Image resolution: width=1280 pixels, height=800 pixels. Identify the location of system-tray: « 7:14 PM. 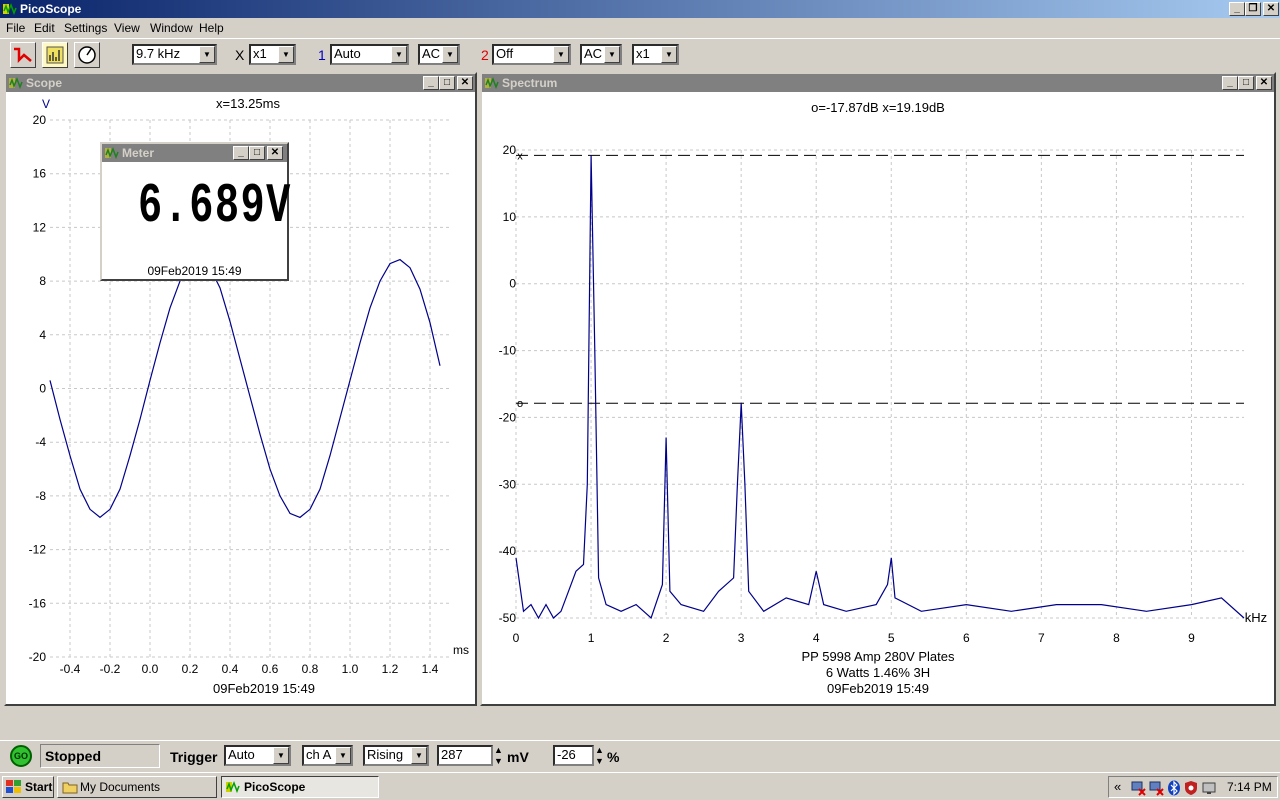
(1193, 787).